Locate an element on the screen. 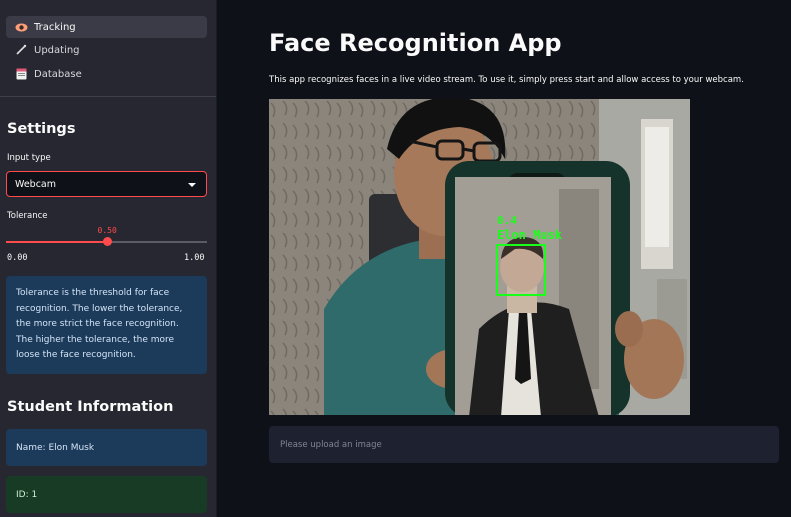 The width and height of the screenshot is (791, 517). image-upload-field: Please upload an image is located at coordinates (524, 444).